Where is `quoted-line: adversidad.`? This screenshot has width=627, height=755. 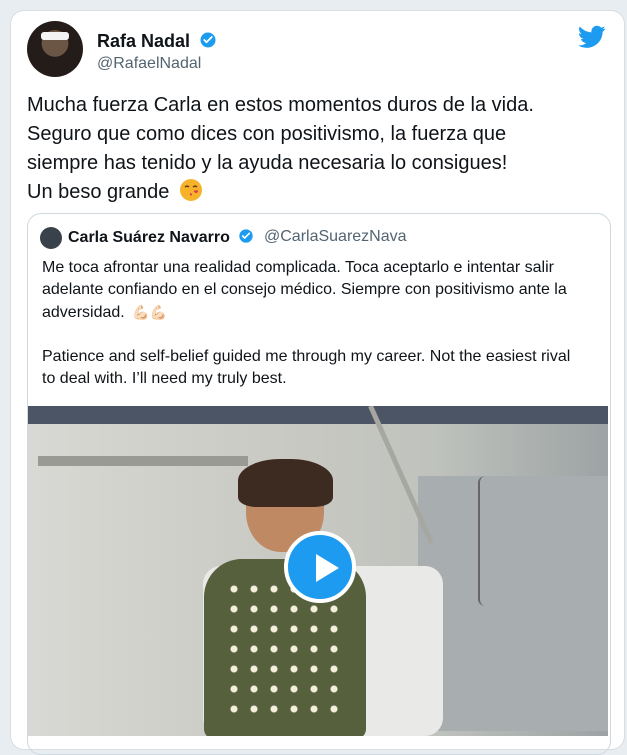 quoted-line: adversidad. is located at coordinates (83, 312).